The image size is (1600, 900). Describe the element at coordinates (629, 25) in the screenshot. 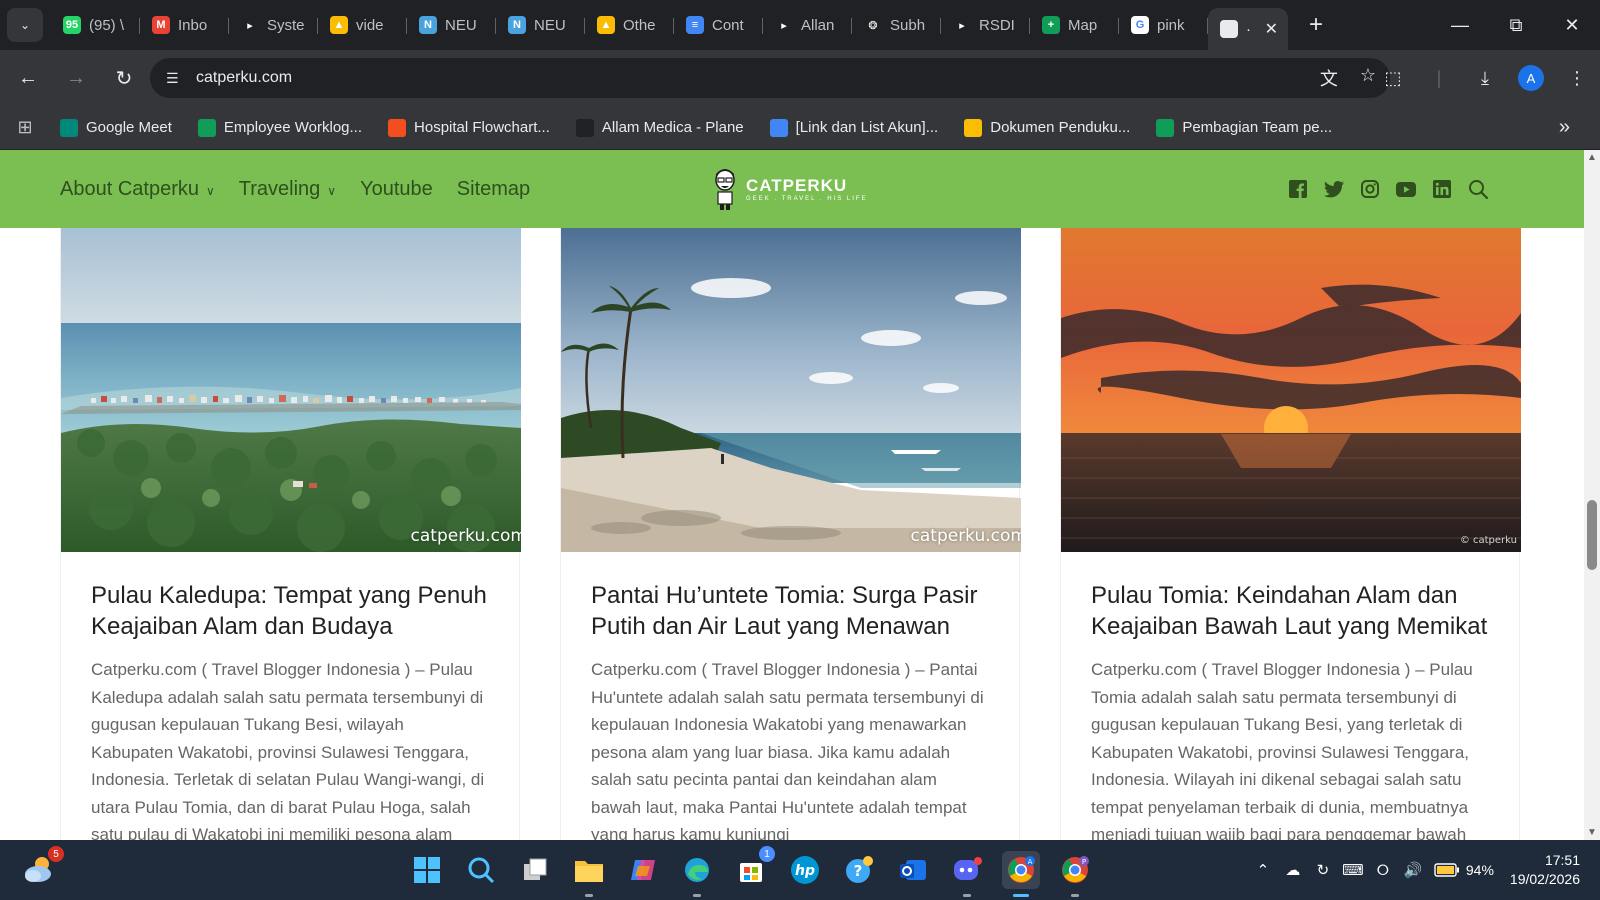

I see `tab: ▲ Othe` at that location.